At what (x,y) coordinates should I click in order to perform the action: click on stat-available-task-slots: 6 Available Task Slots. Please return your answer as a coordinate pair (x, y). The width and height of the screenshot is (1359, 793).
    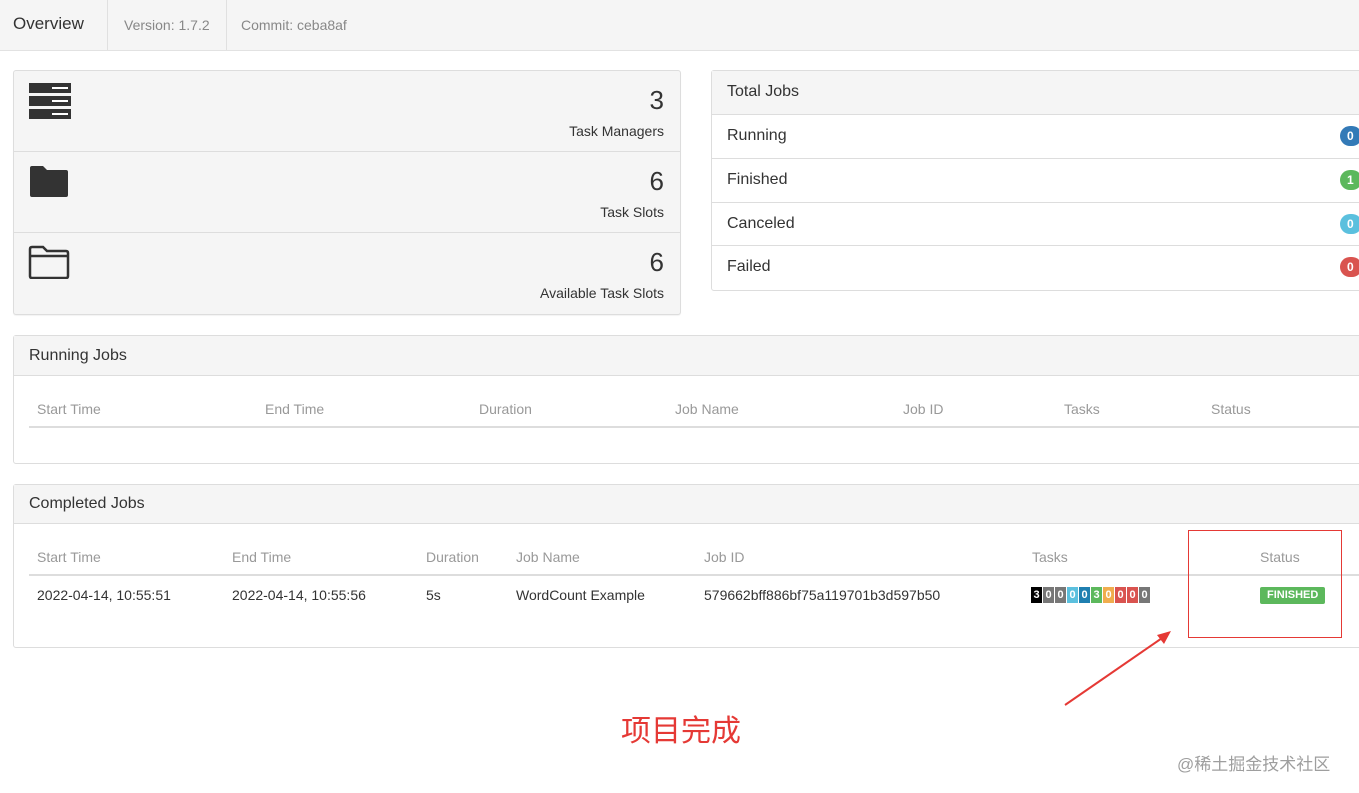
    Looking at the image, I should click on (347, 273).